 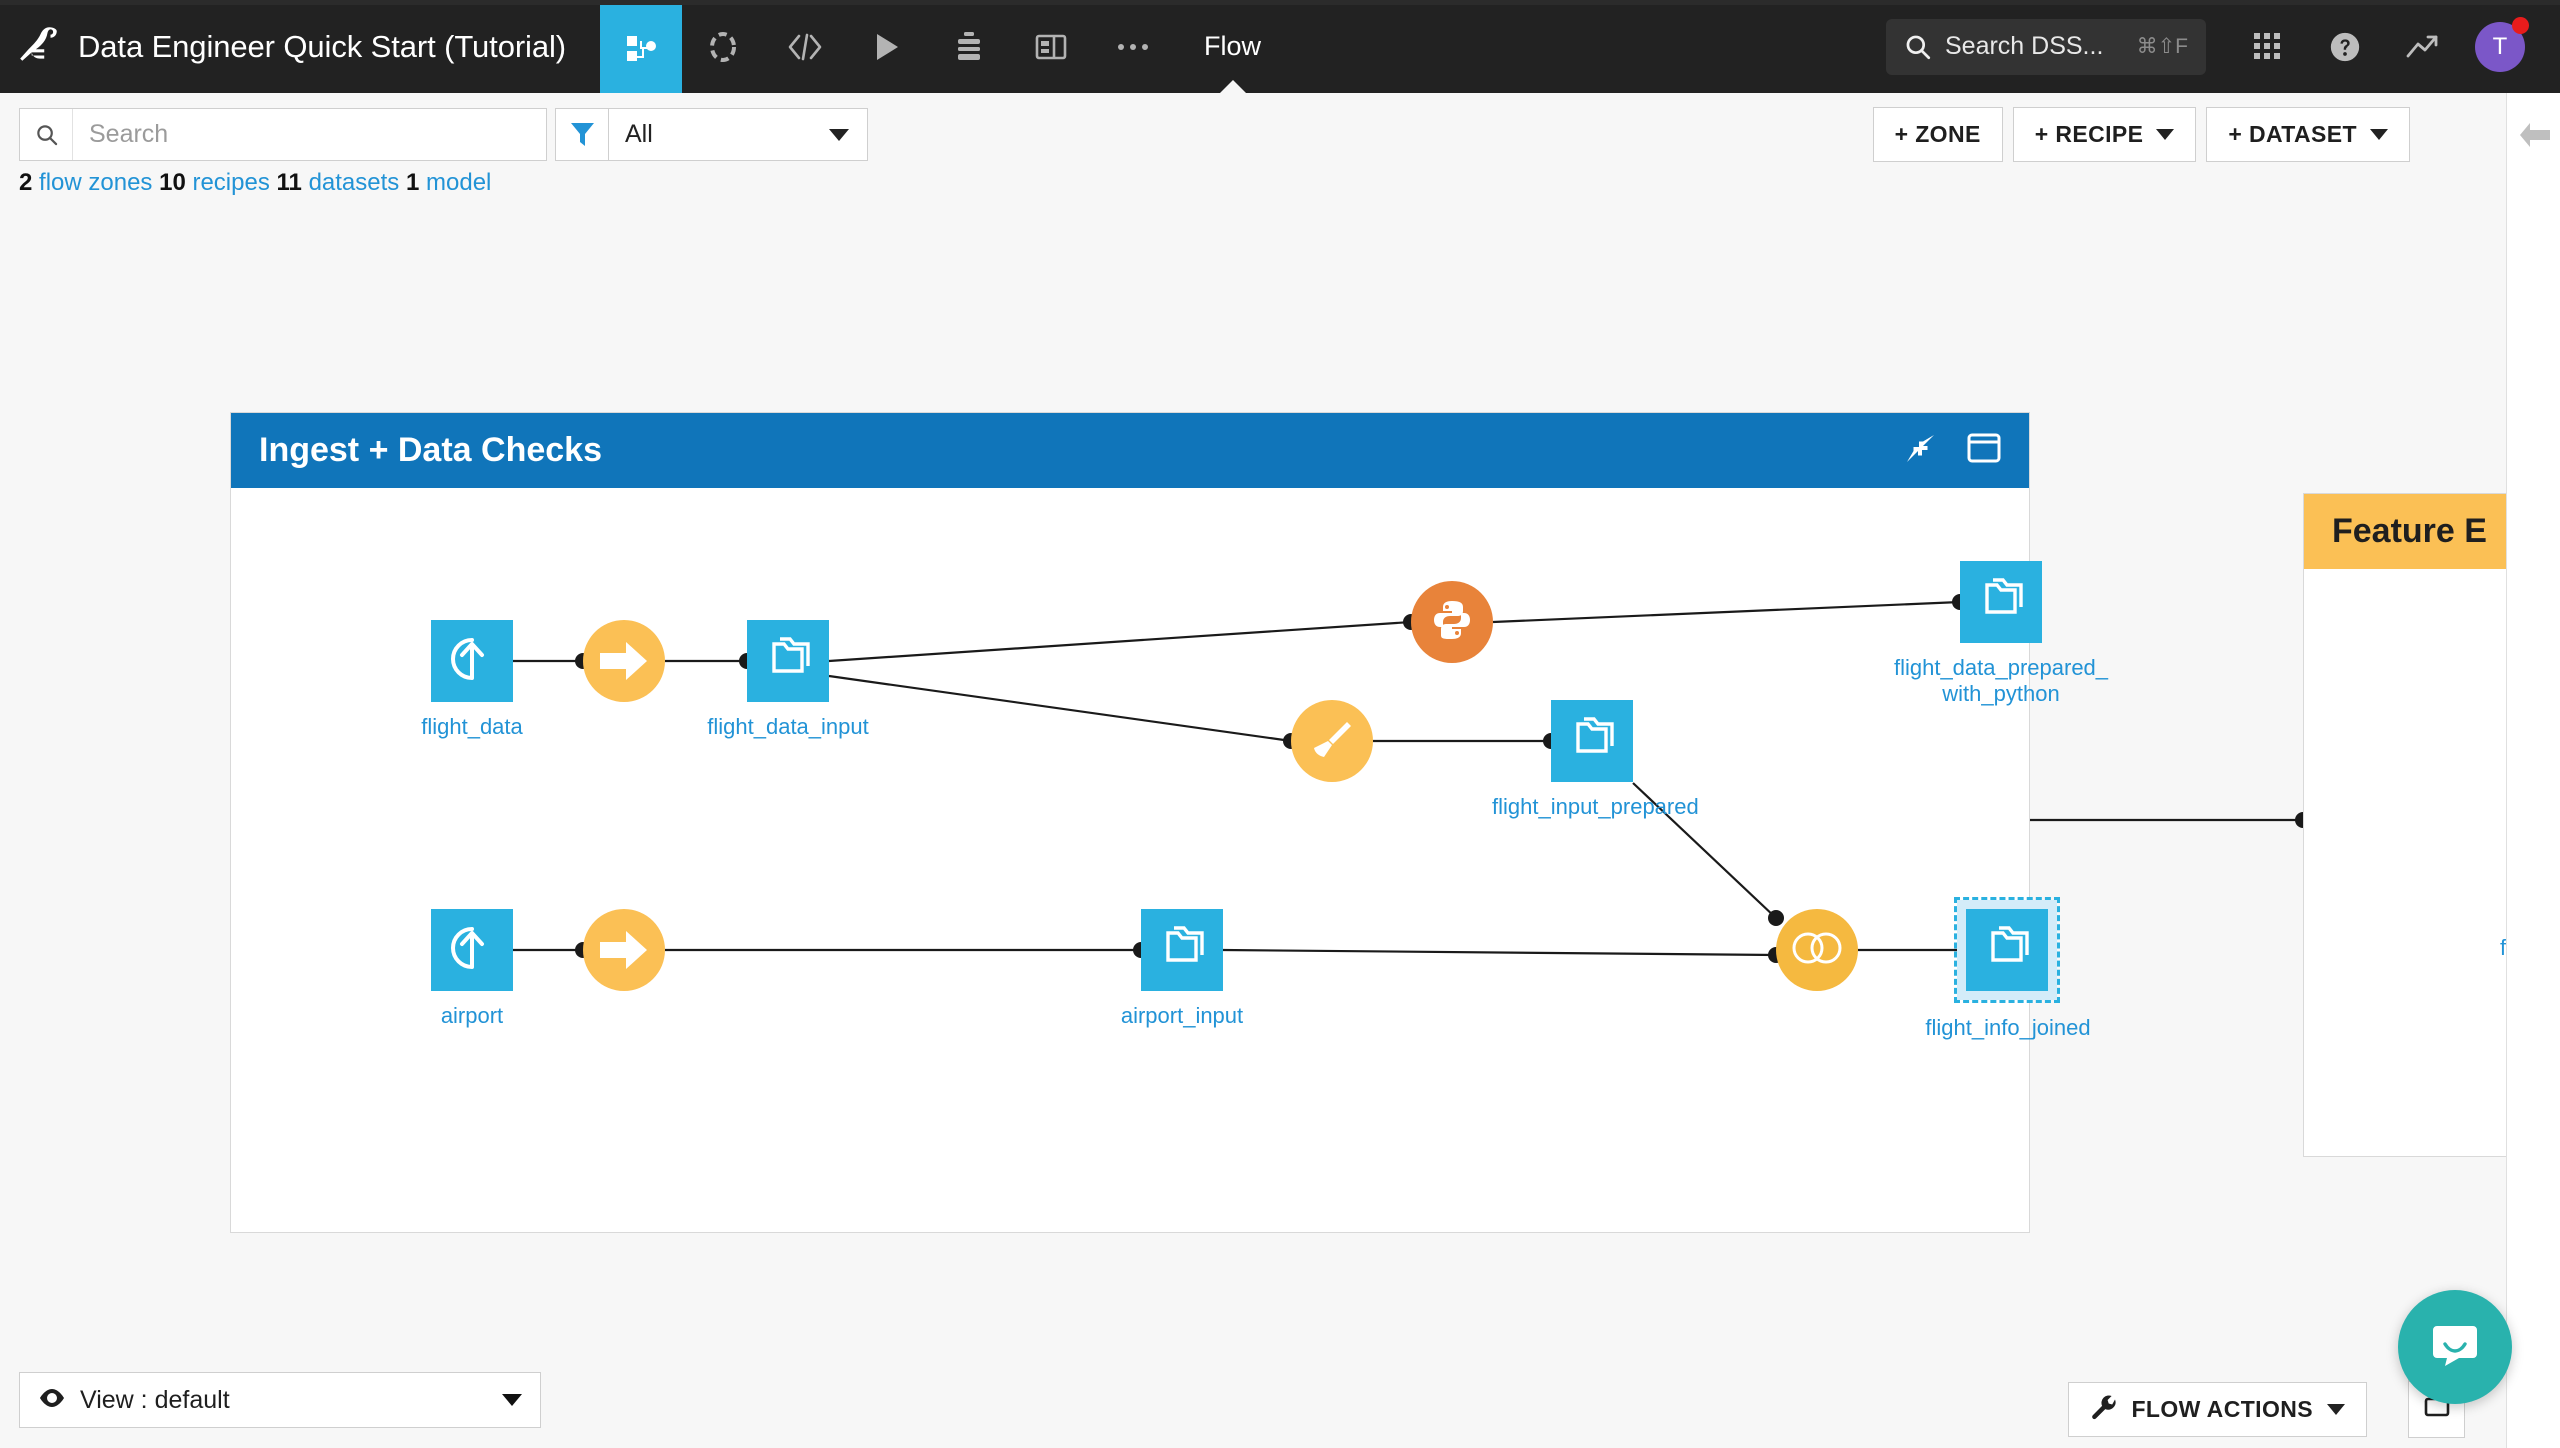 I want to click on add-dataset-label: + DATASET, so click(x=2292, y=134).